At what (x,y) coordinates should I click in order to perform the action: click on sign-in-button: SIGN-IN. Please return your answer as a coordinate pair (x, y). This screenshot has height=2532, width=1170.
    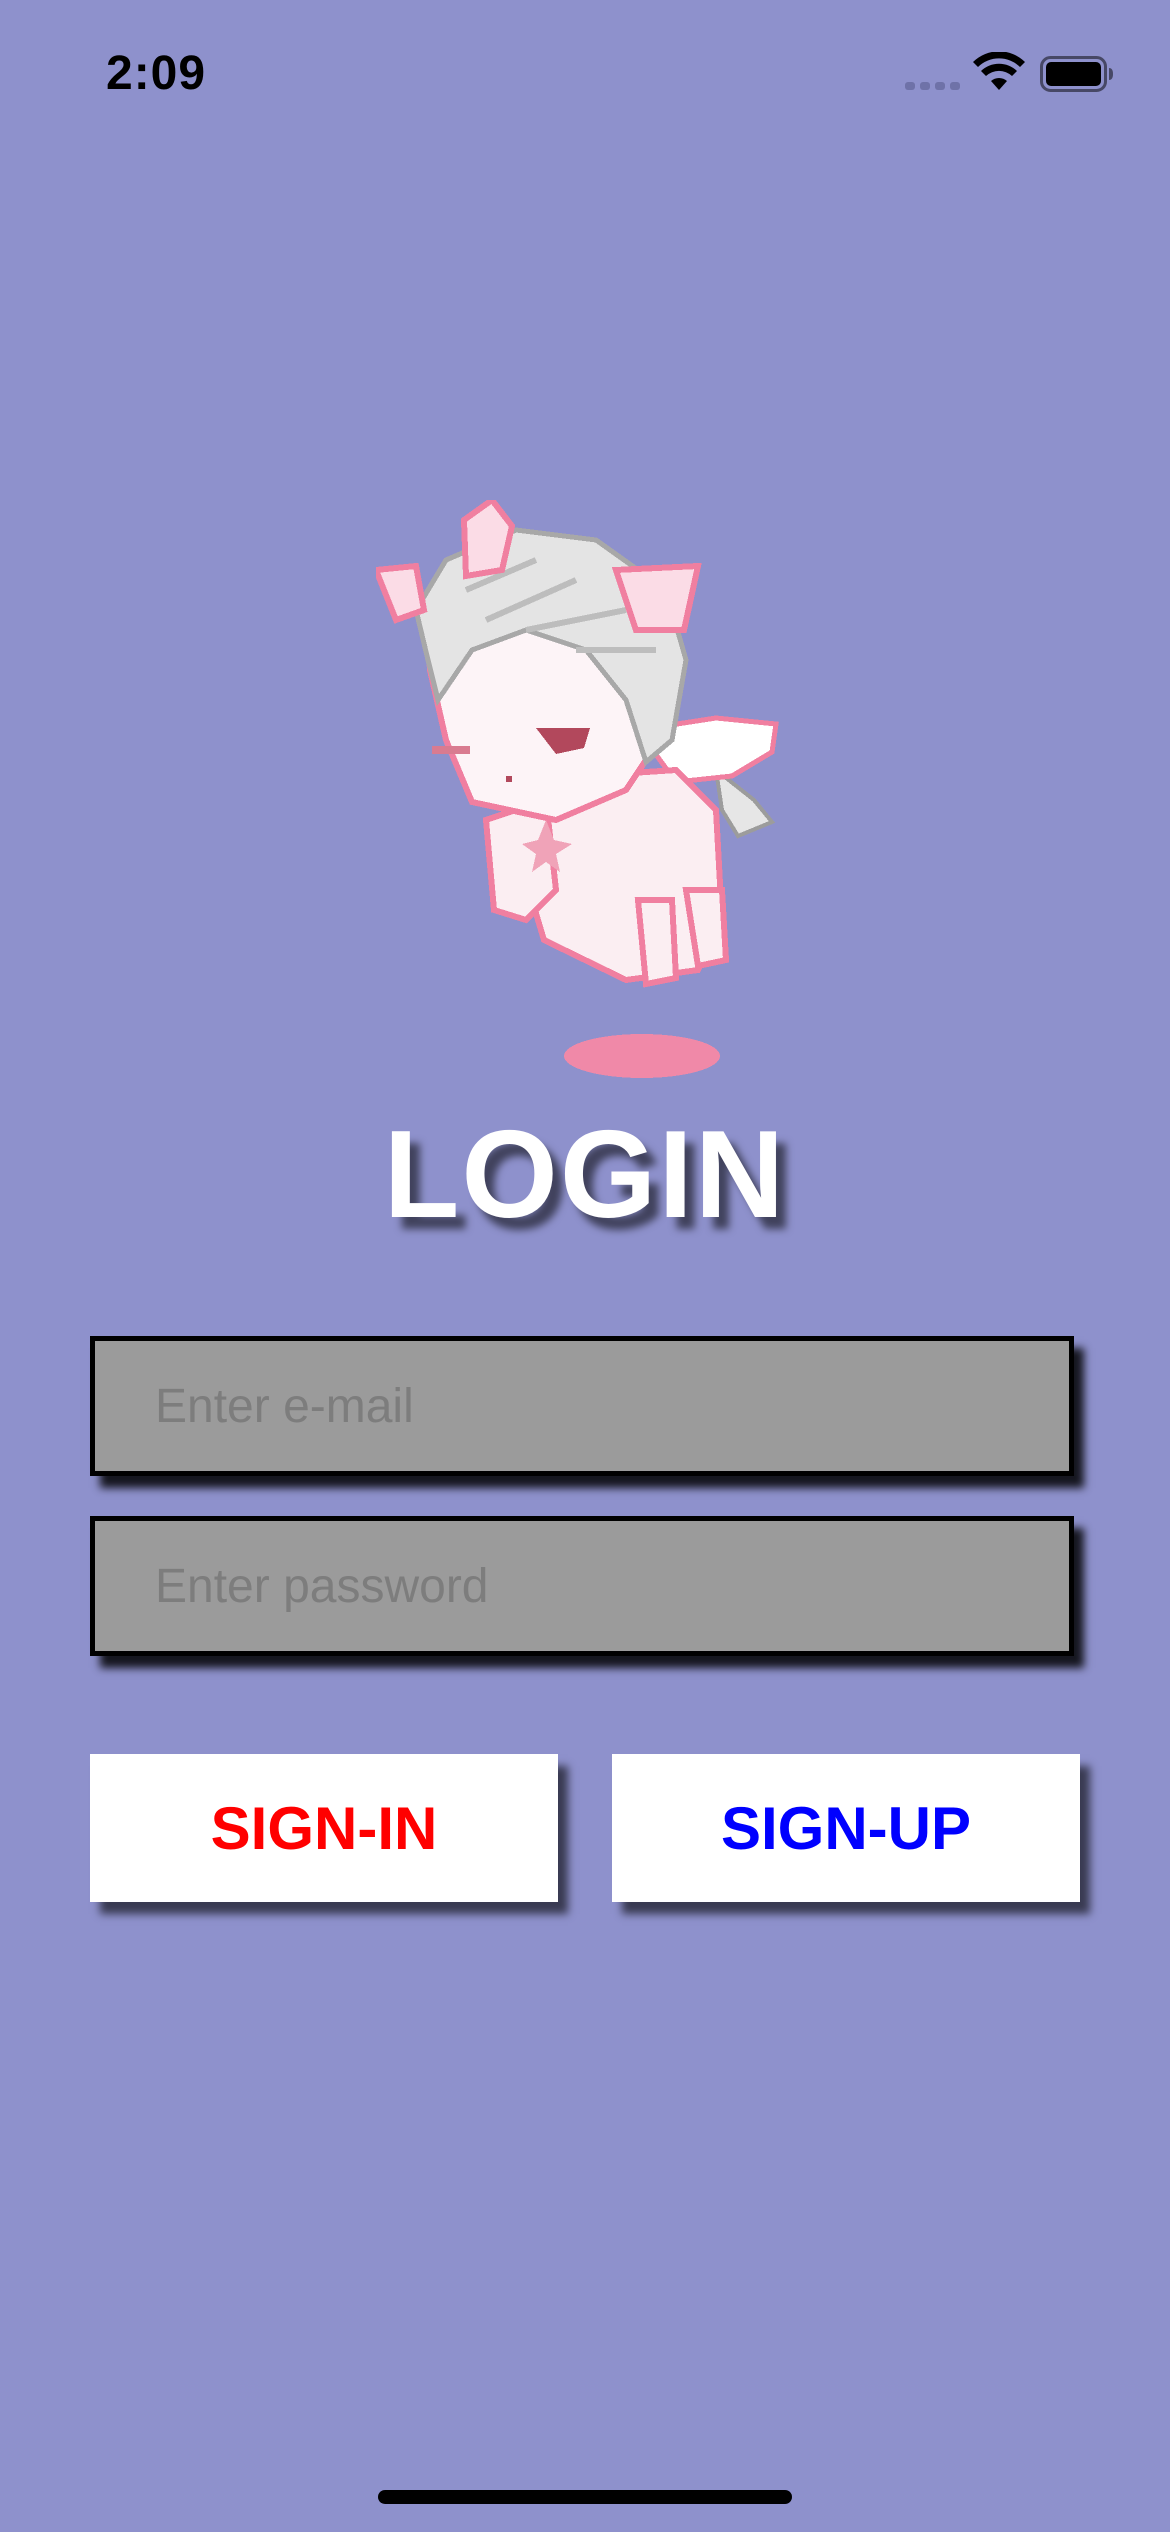
    Looking at the image, I should click on (324, 1828).